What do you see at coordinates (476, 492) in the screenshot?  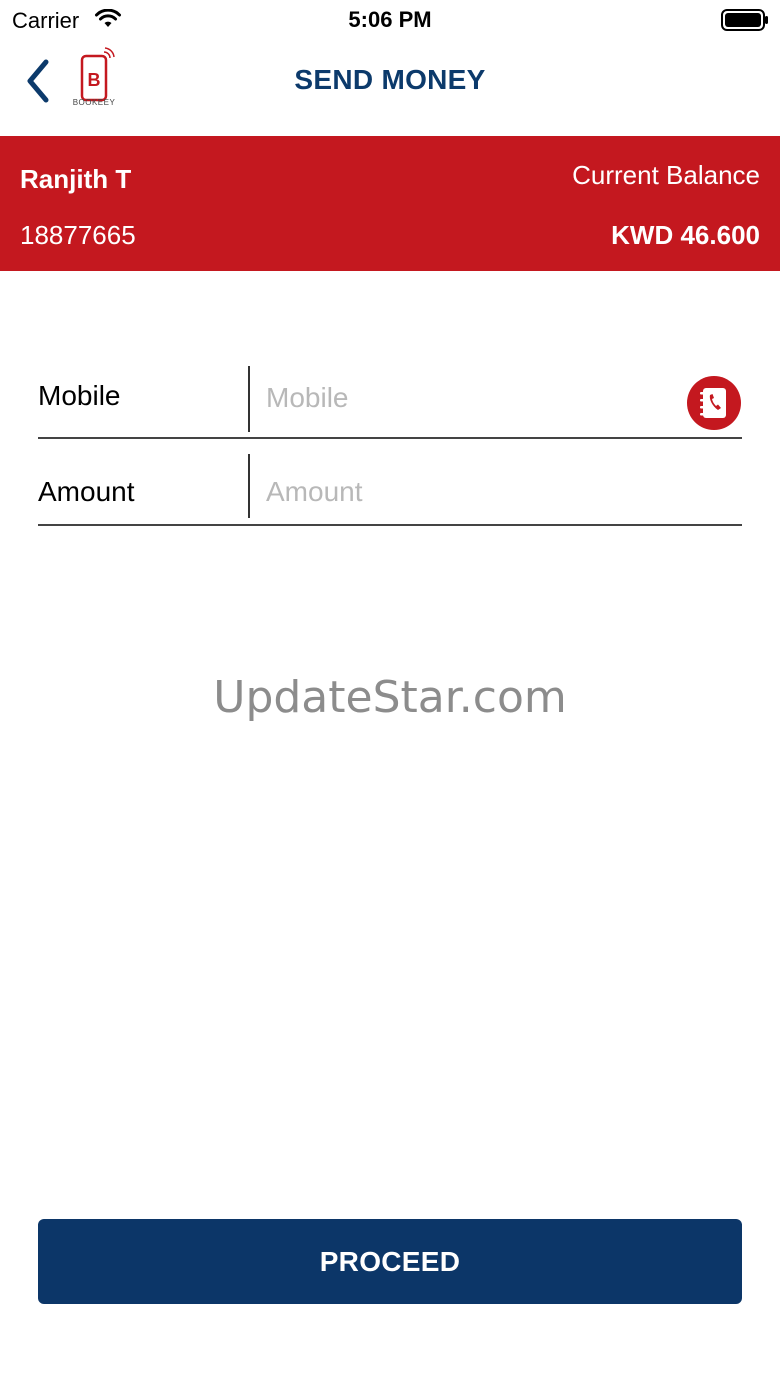 I see `amount-input` at bounding box center [476, 492].